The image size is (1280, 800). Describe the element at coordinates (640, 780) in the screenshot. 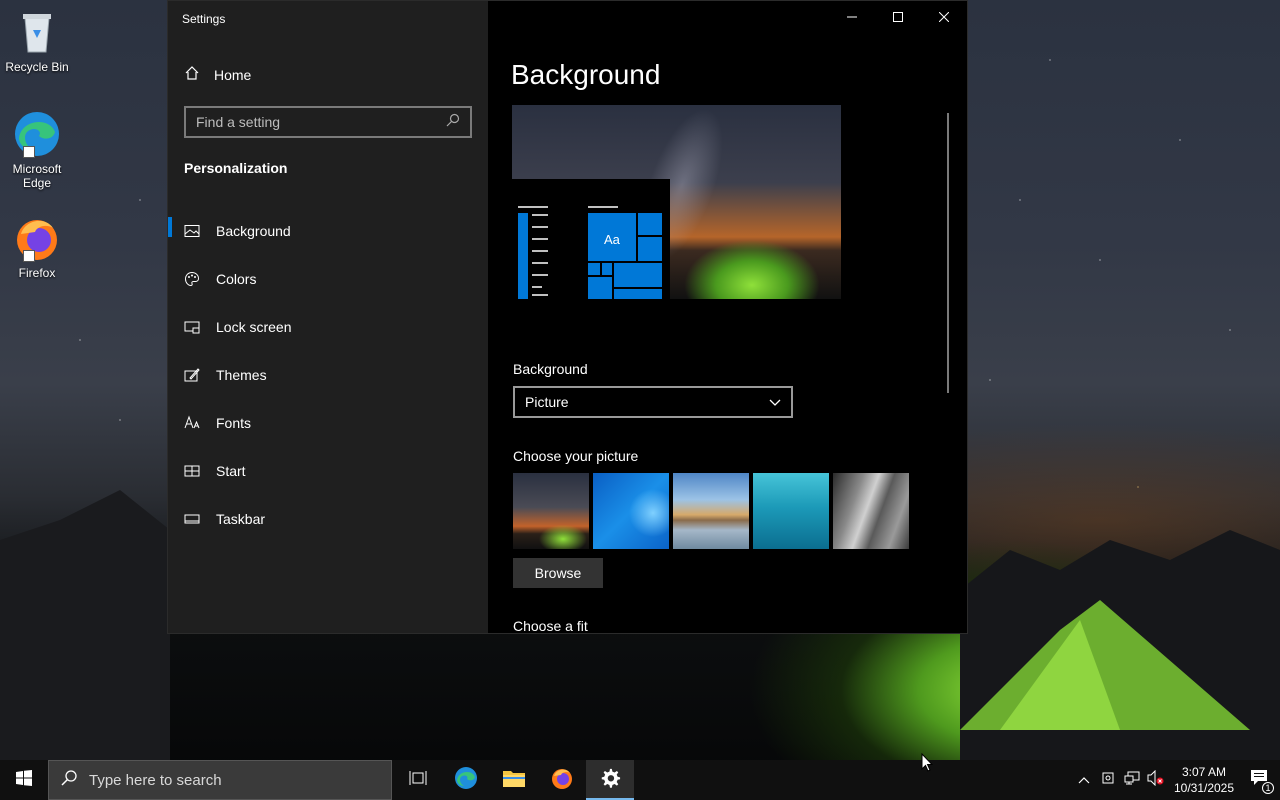

I see `taskbar: 3:07 AM 10/31/2025 1` at that location.